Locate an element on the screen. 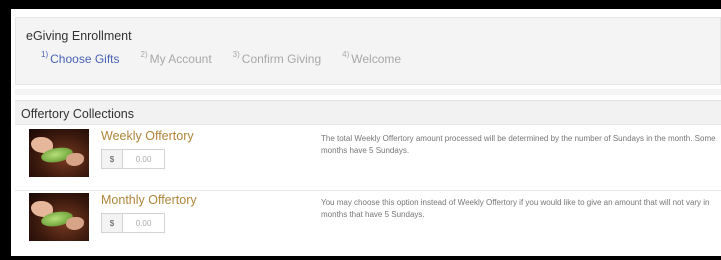 The height and width of the screenshot is (260, 721). step-welcome: 4) Welcome is located at coordinates (372, 58).